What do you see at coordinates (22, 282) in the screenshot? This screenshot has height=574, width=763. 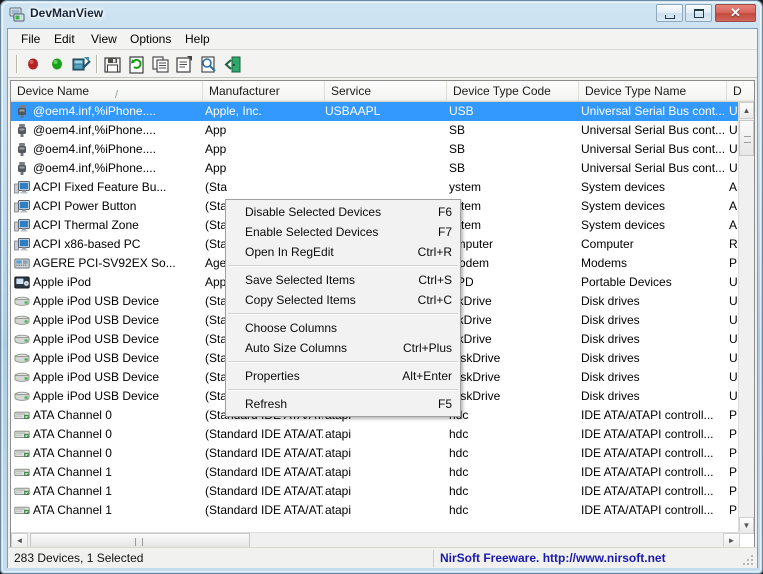 I see `ipod-icon` at bounding box center [22, 282].